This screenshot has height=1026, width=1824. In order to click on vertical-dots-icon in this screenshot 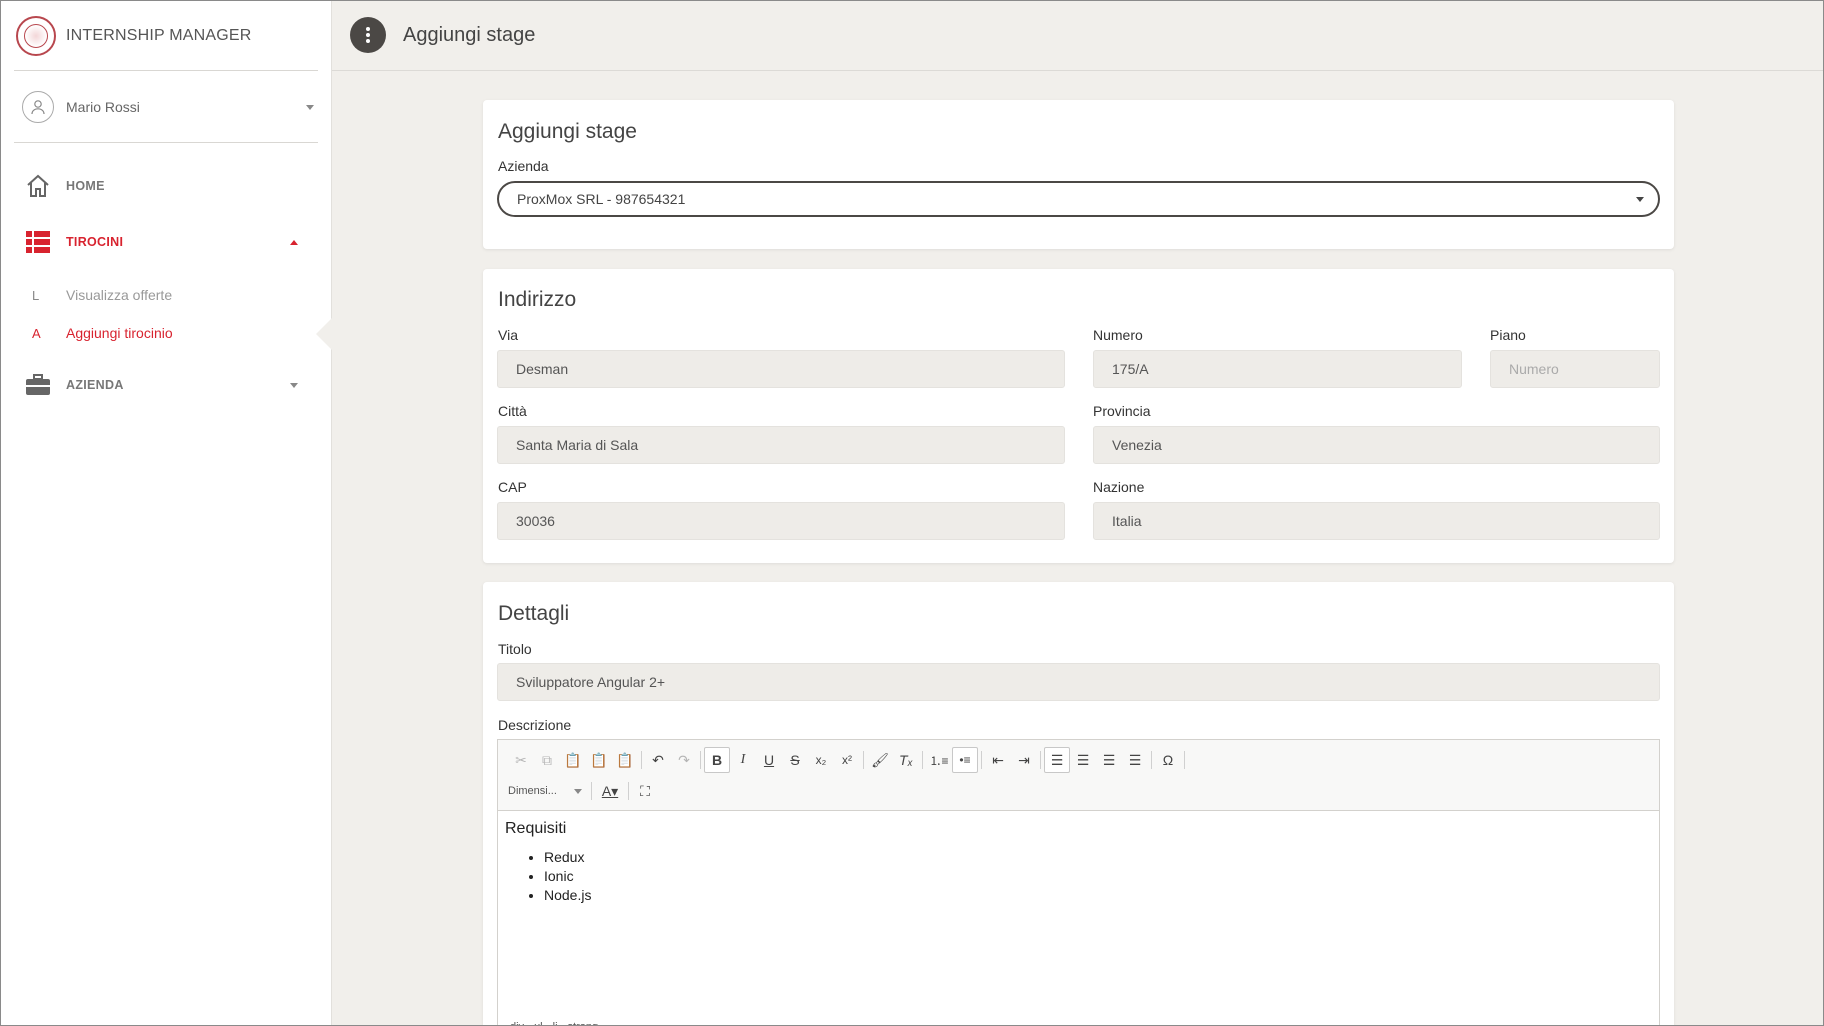, I will do `click(368, 35)`.